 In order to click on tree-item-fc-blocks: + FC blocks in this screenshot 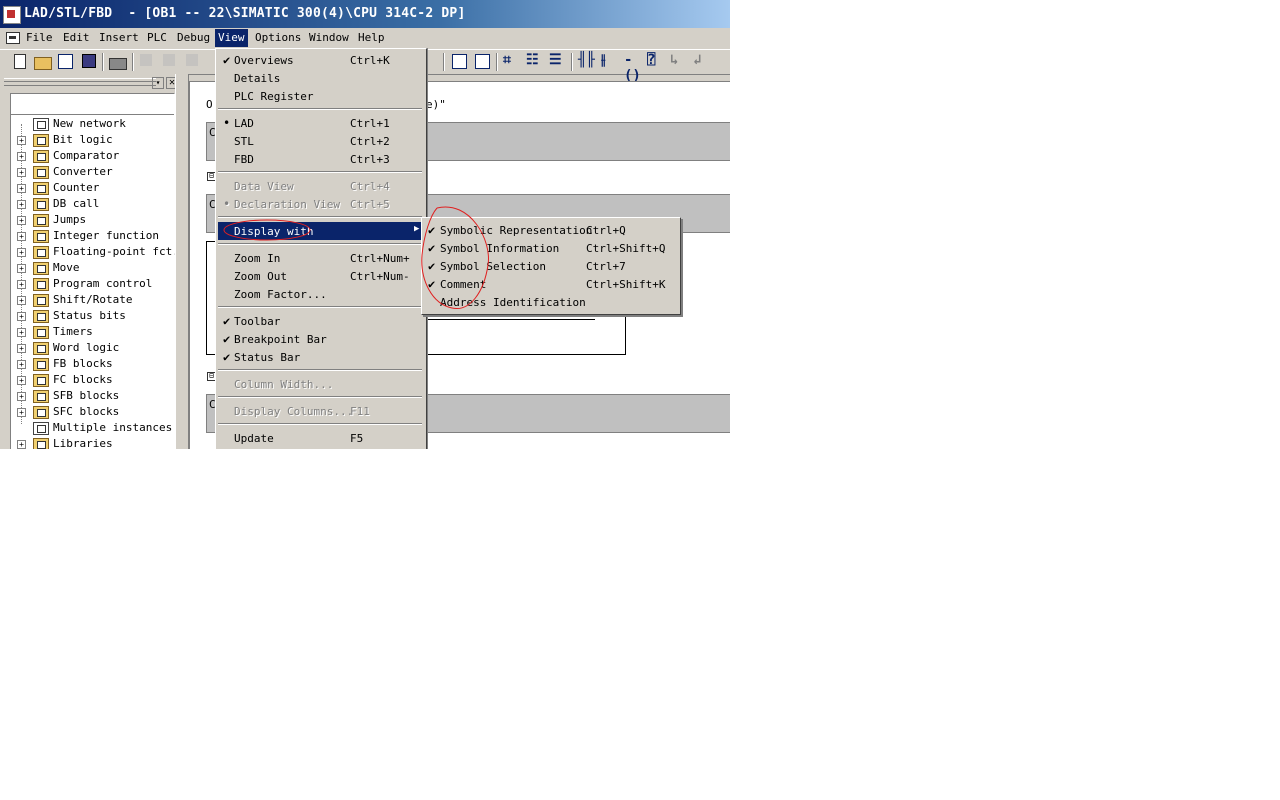, I will do `click(93, 380)`.